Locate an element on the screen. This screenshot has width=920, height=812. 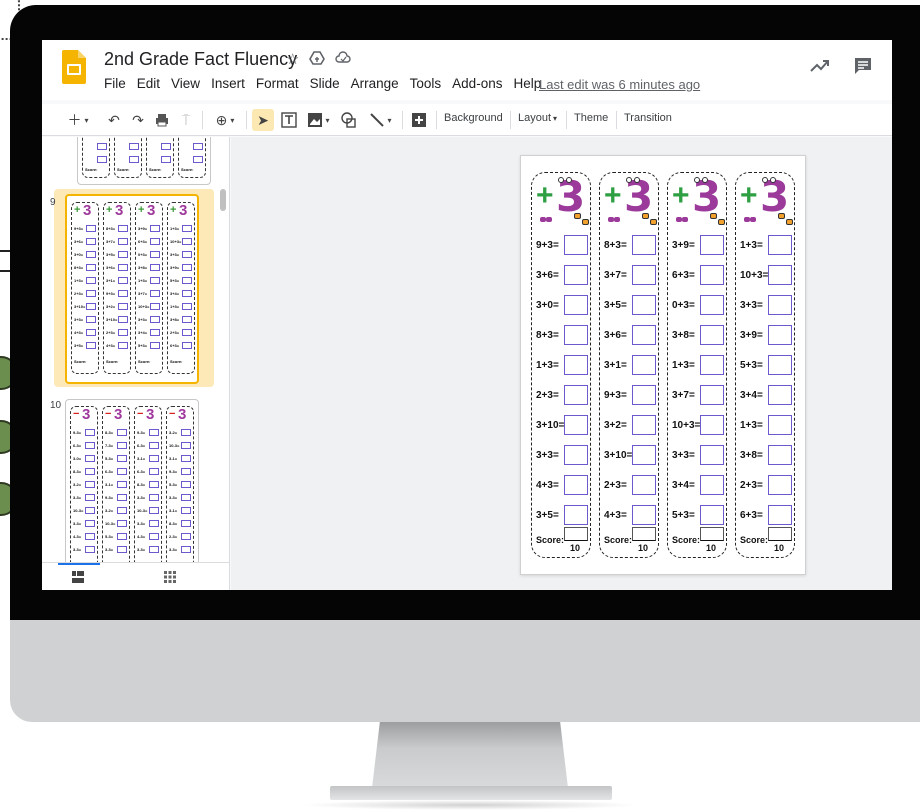
character-eye is located at coordinates (765, 180).